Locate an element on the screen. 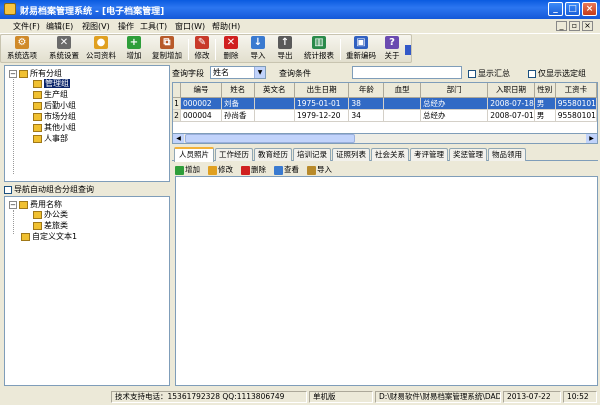 The width and height of the screenshot is (600, 405). group-tree: − 所有分组 管理组 生产组 后勤小组 市场分组 其他小组 人事部 is located at coordinates (87, 123).